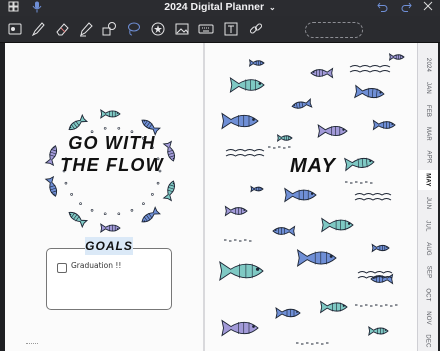 The height and width of the screenshot is (351, 440). I want to click on lasso-icon, so click(133, 29).